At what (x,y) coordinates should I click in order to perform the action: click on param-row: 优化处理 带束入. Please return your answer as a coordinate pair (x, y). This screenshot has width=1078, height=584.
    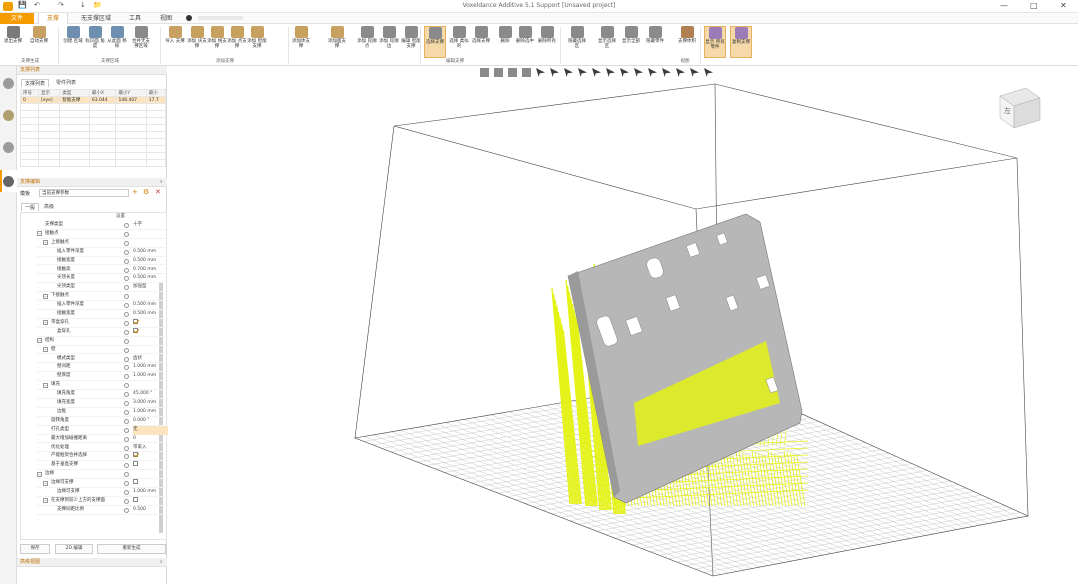
    Looking at the image, I should click on (105, 448).